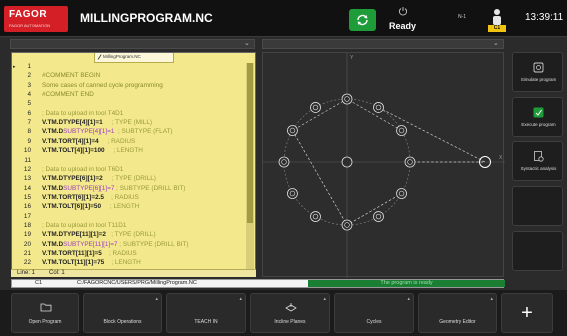 The width and height of the screenshot is (567, 336). Describe the element at coordinates (290, 322) in the screenshot. I see `softkey-label: Incline Planes` at that location.